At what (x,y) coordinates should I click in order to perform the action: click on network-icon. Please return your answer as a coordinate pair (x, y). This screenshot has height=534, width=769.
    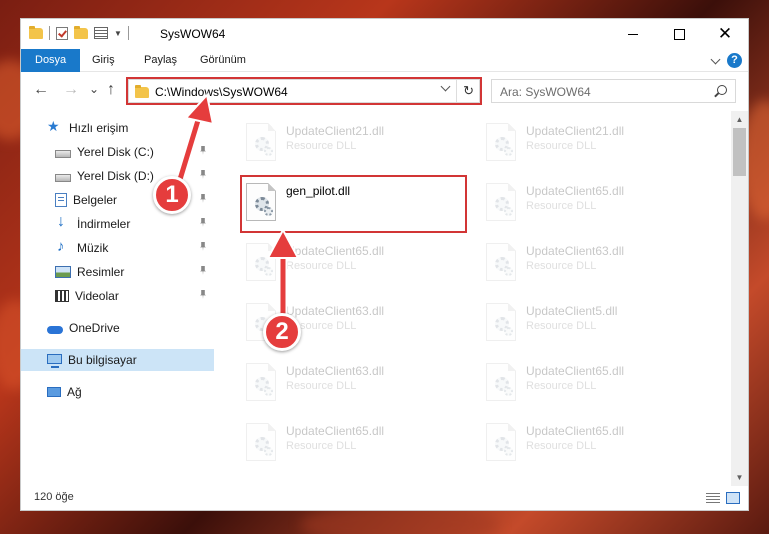
    Looking at the image, I should click on (54, 392).